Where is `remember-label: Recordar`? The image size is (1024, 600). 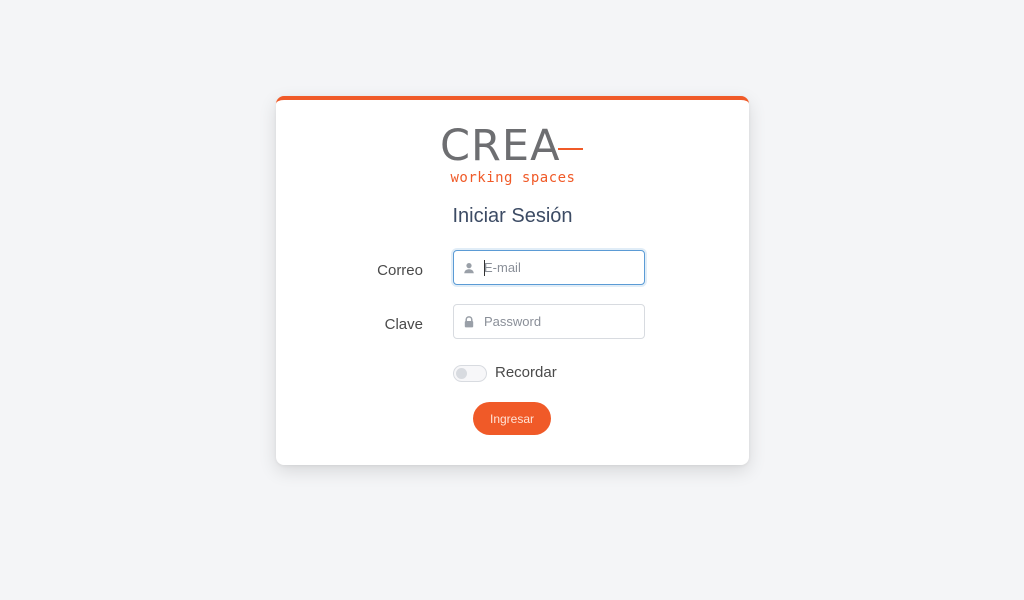
remember-label: Recordar is located at coordinates (526, 372).